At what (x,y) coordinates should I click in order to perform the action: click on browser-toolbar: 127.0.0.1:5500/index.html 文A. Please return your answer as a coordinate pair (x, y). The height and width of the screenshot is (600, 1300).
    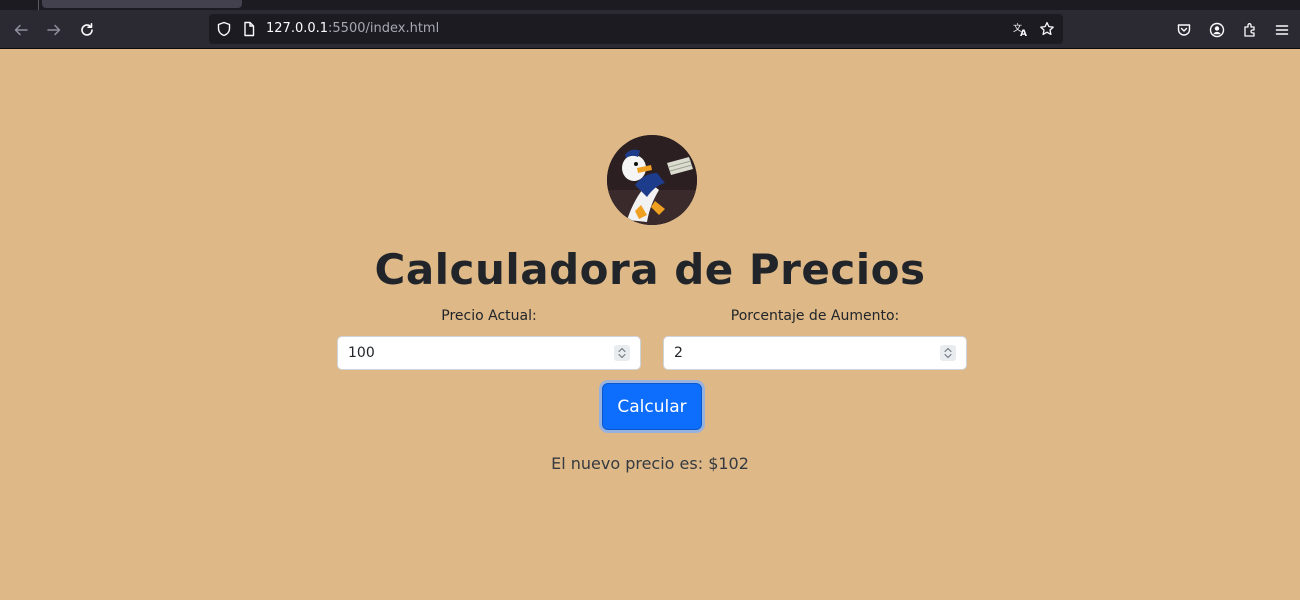
    Looking at the image, I should click on (650, 29).